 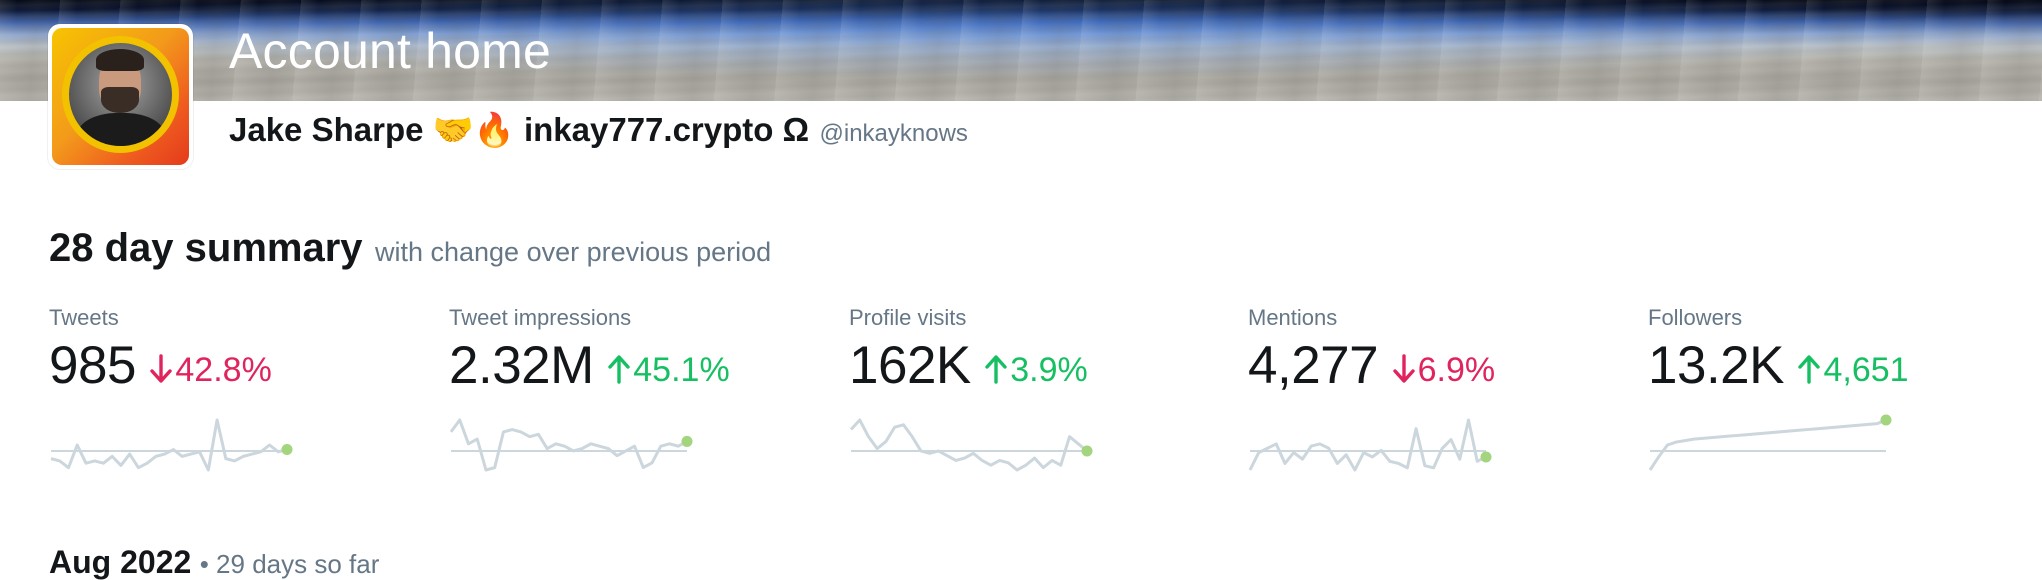 I want to click on summary-title: 28 day summary, so click(x=206, y=248).